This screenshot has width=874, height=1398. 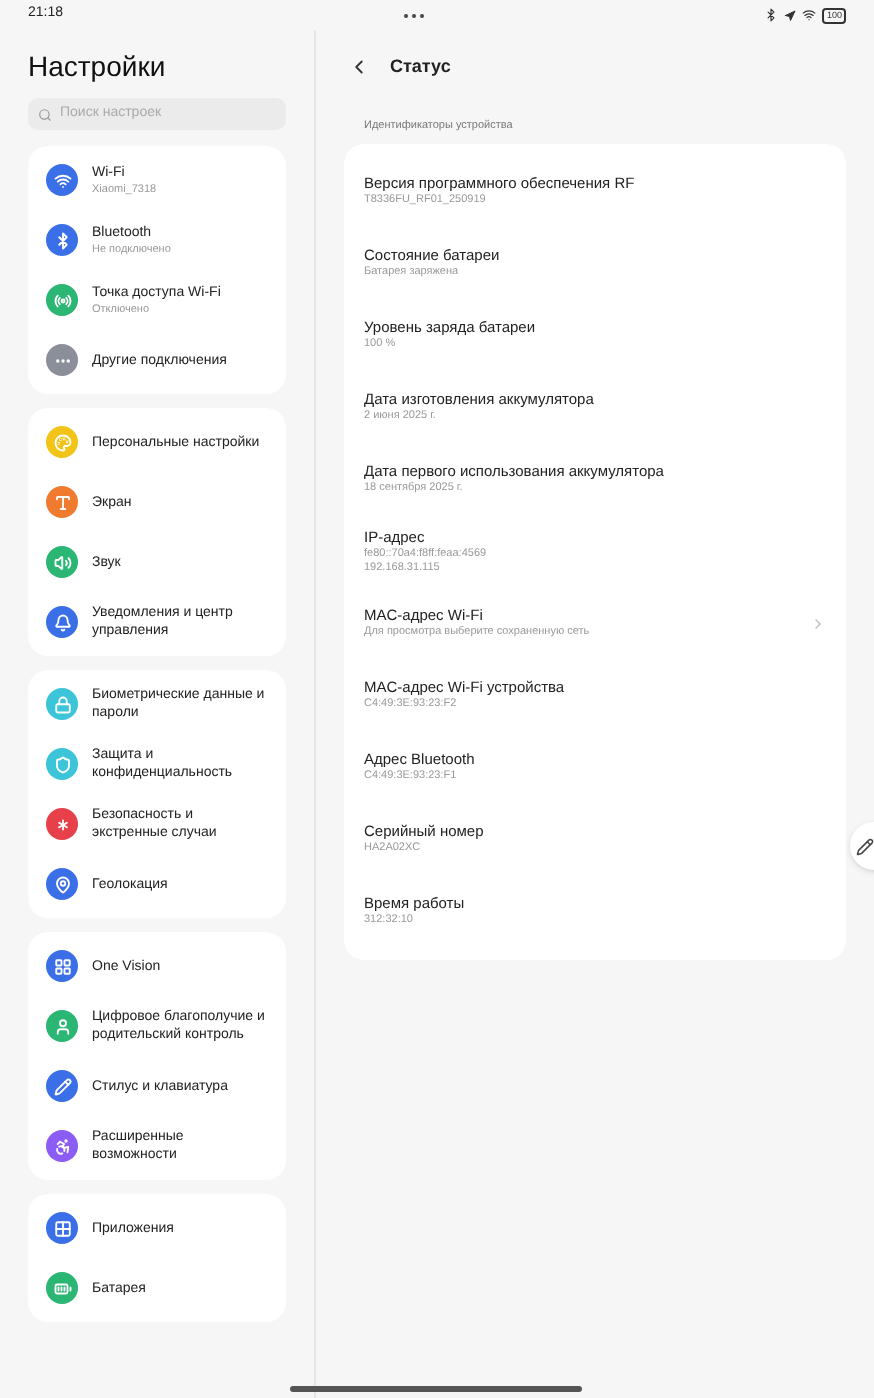 I want to click on pencil-icon, so click(x=865, y=846).